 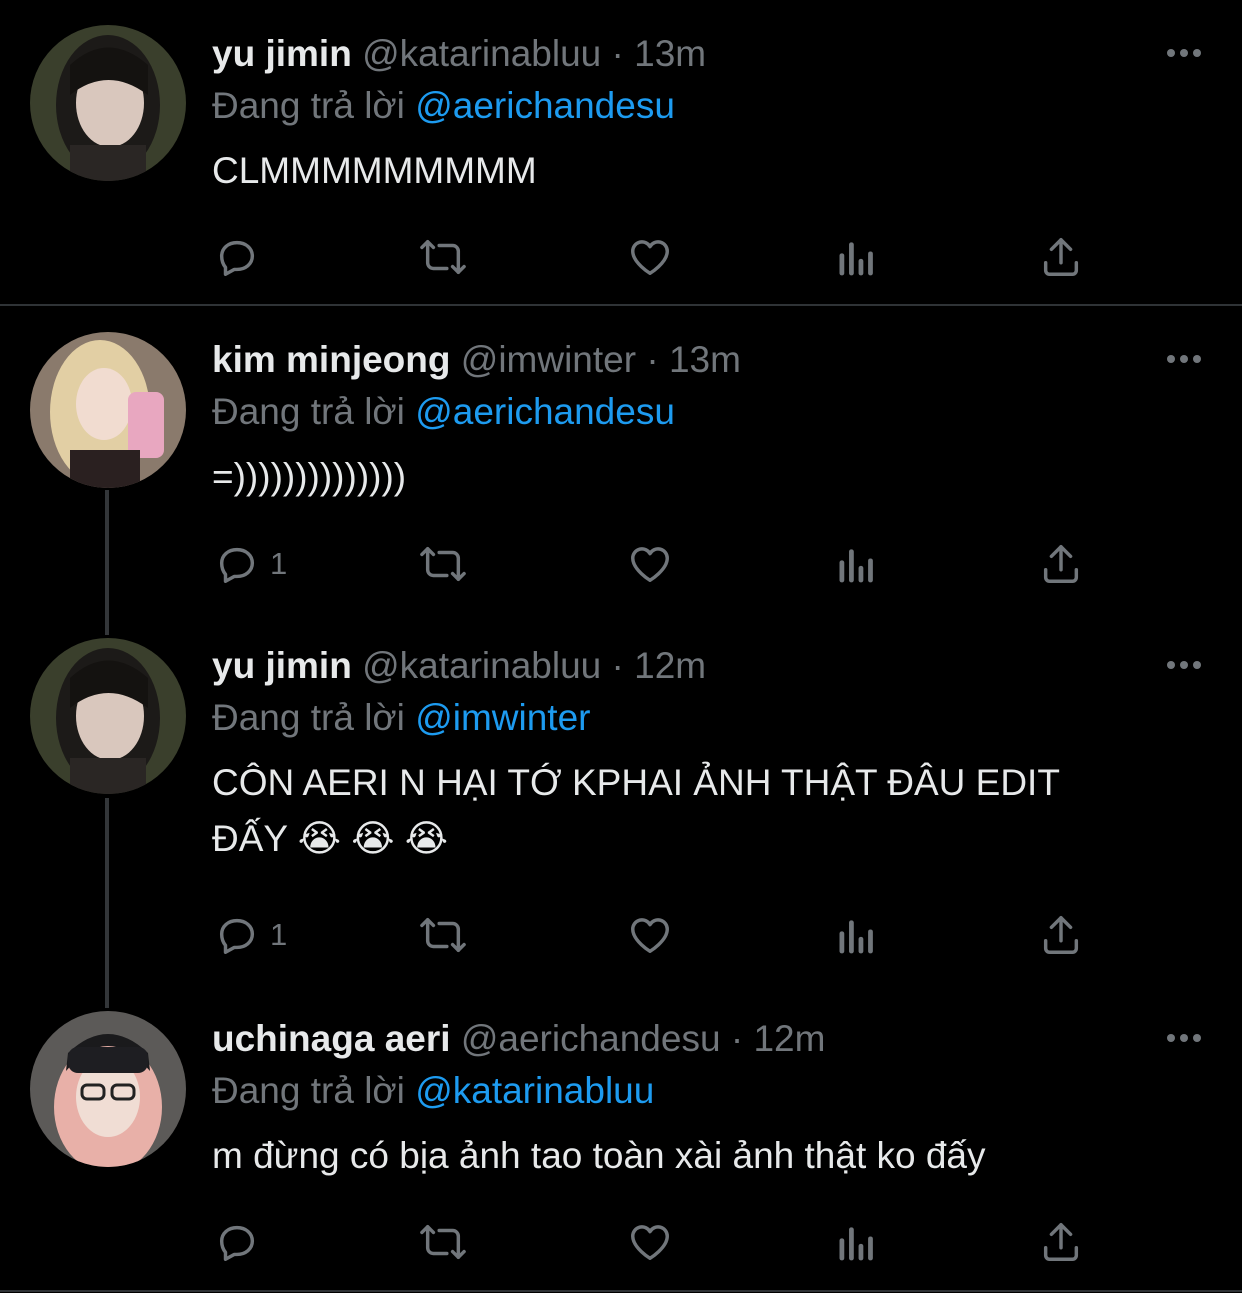 I want to click on replying-to: Đang trả lời @imwinter, so click(x=401, y=718).